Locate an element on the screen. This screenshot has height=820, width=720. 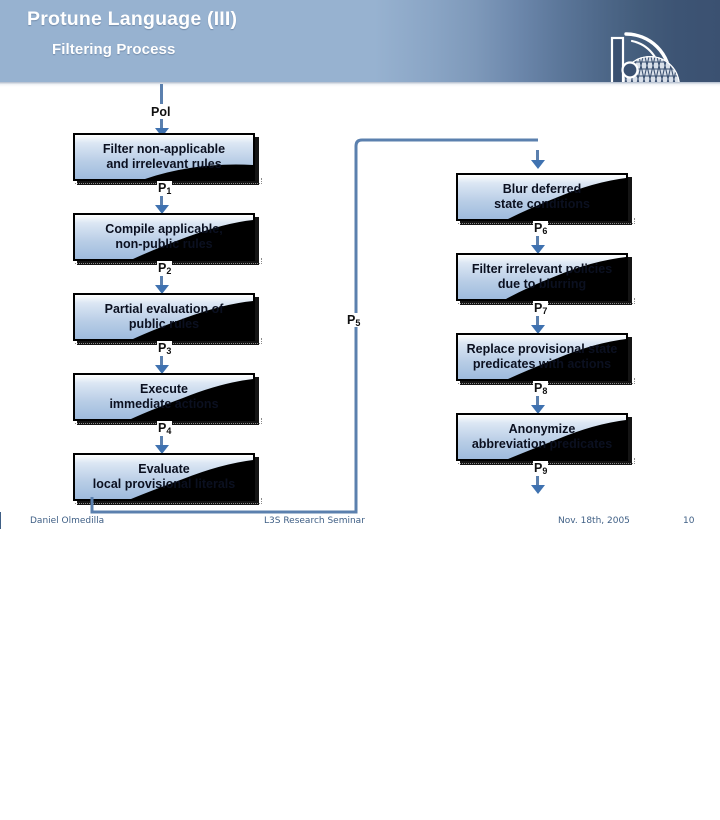
edge-label-p8: P8 is located at coordinates (541, 388).